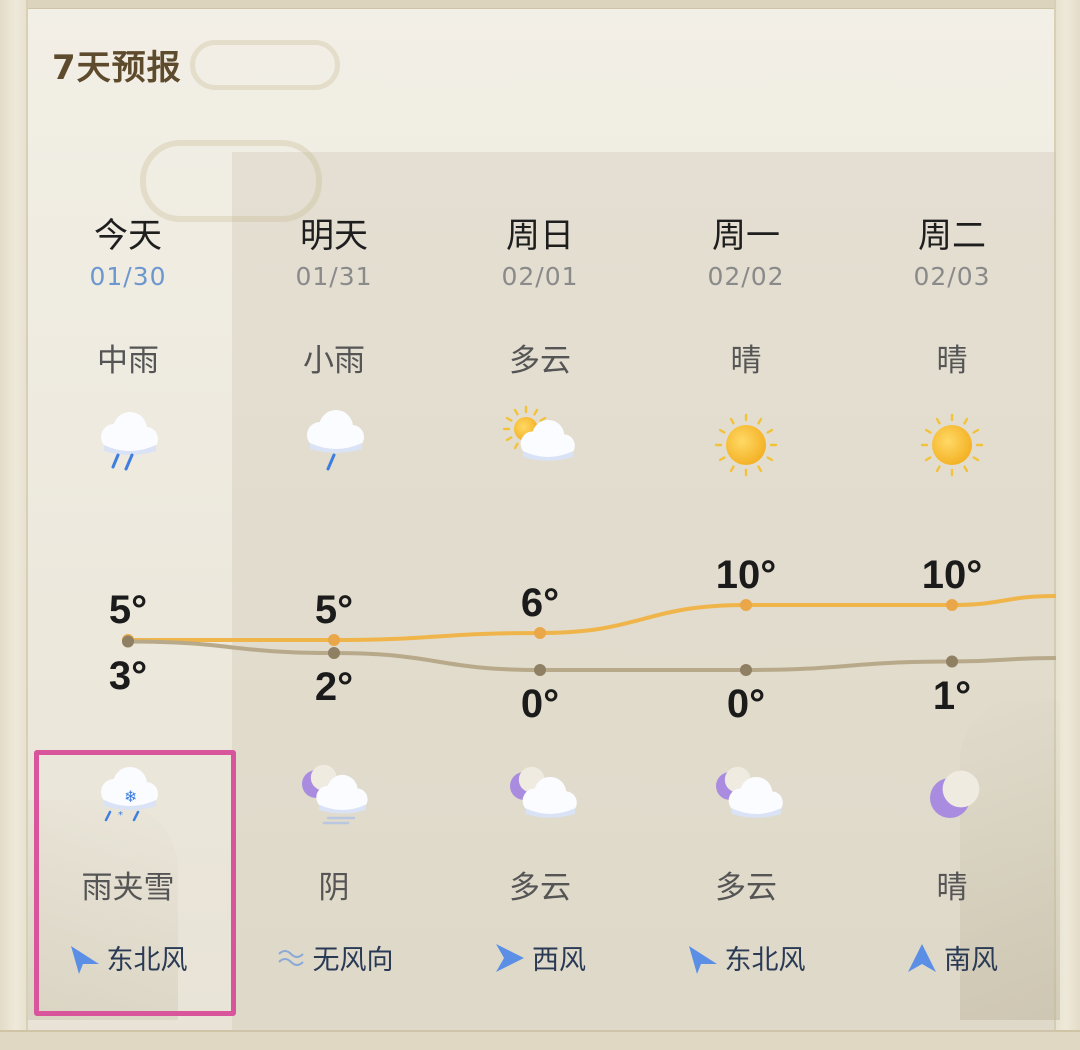 The height and width of the screenshot is (1050, 1080). Describe the element at coordinates (128, 361) in the screenshot. I see `day-condition: 中雨` at that location.